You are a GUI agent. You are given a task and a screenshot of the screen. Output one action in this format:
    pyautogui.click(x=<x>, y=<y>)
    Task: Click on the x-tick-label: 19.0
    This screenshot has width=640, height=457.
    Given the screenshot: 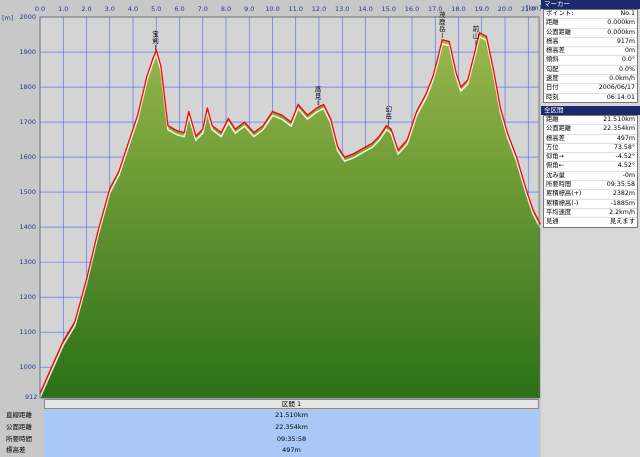 What is the action you would take?
    pyautogui.click(x=482, y=9)
    